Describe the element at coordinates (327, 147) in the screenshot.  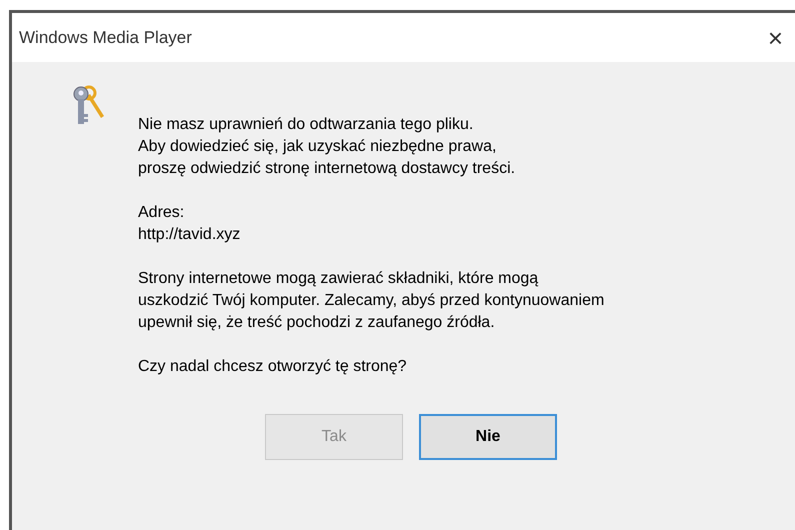
I see `message-text: Nie masz uprawnień do odtwarzania tego pliku. Aby dowiedzieć się, jak uzyskać niezbędne prawa, proszę odwiedzić stronę internetową dostawcy treści.` at that location.